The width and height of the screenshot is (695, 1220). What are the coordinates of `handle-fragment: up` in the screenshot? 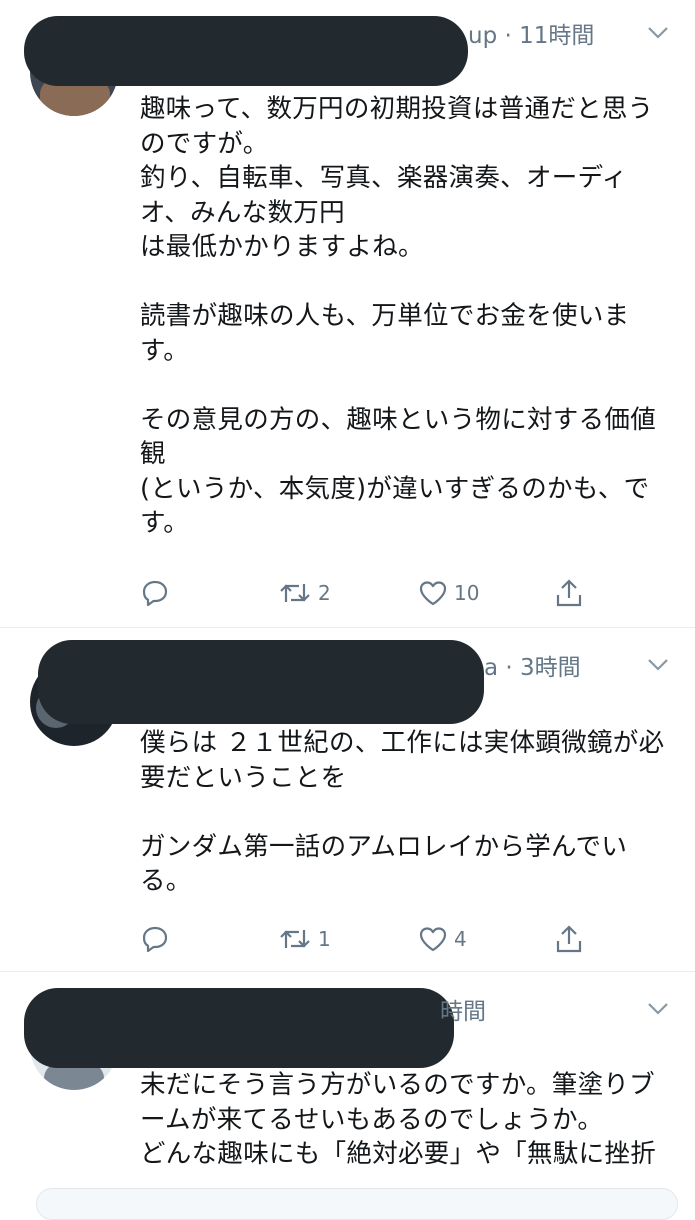 It's located at (483, 36).